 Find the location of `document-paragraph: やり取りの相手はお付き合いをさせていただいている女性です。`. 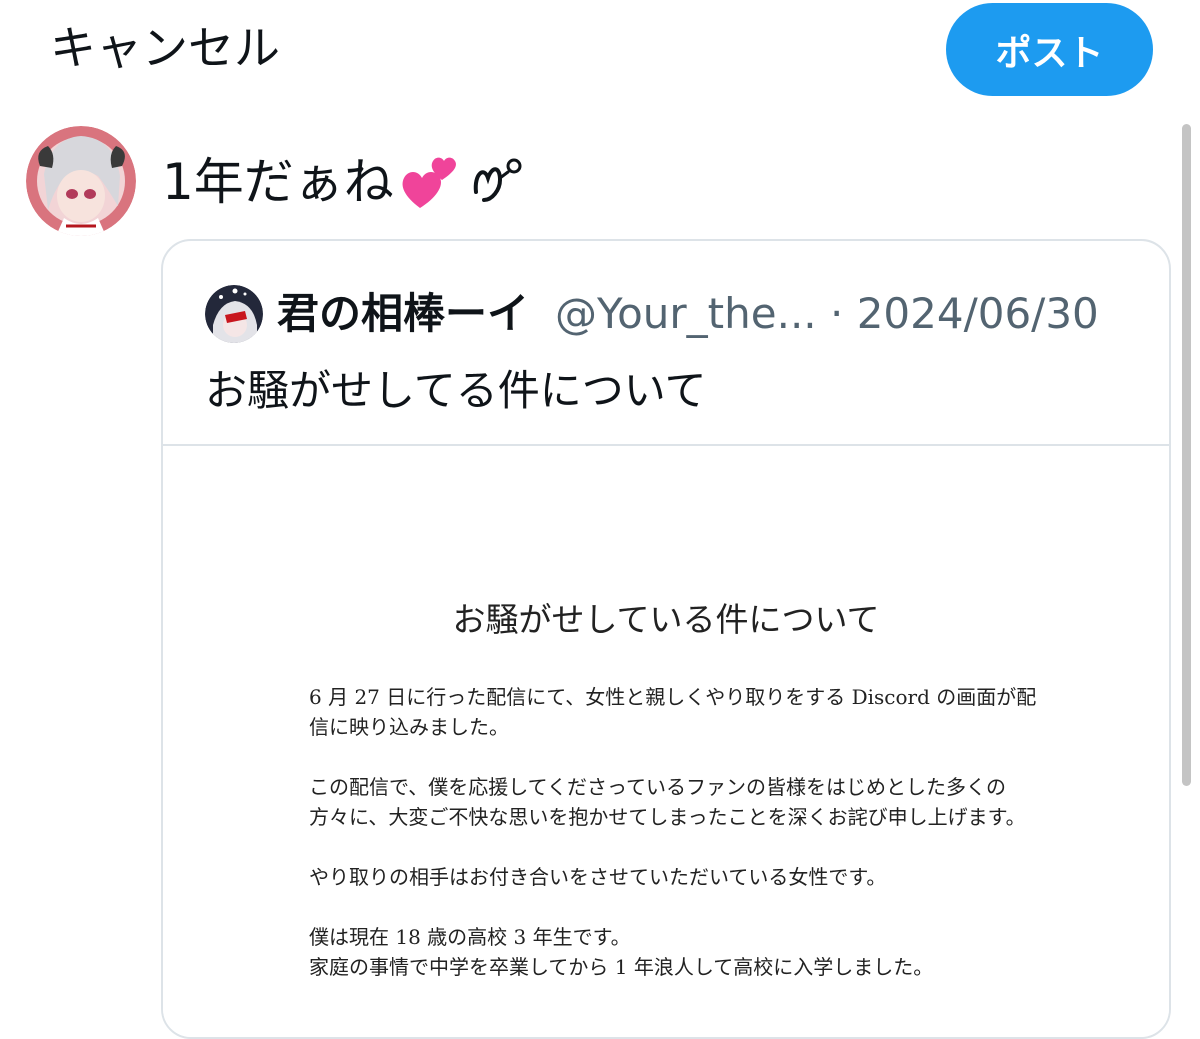

document-paragraph: やり取りの相手はお付き合いをさせていただいている女性です。 is located at coordinates (598, 877).